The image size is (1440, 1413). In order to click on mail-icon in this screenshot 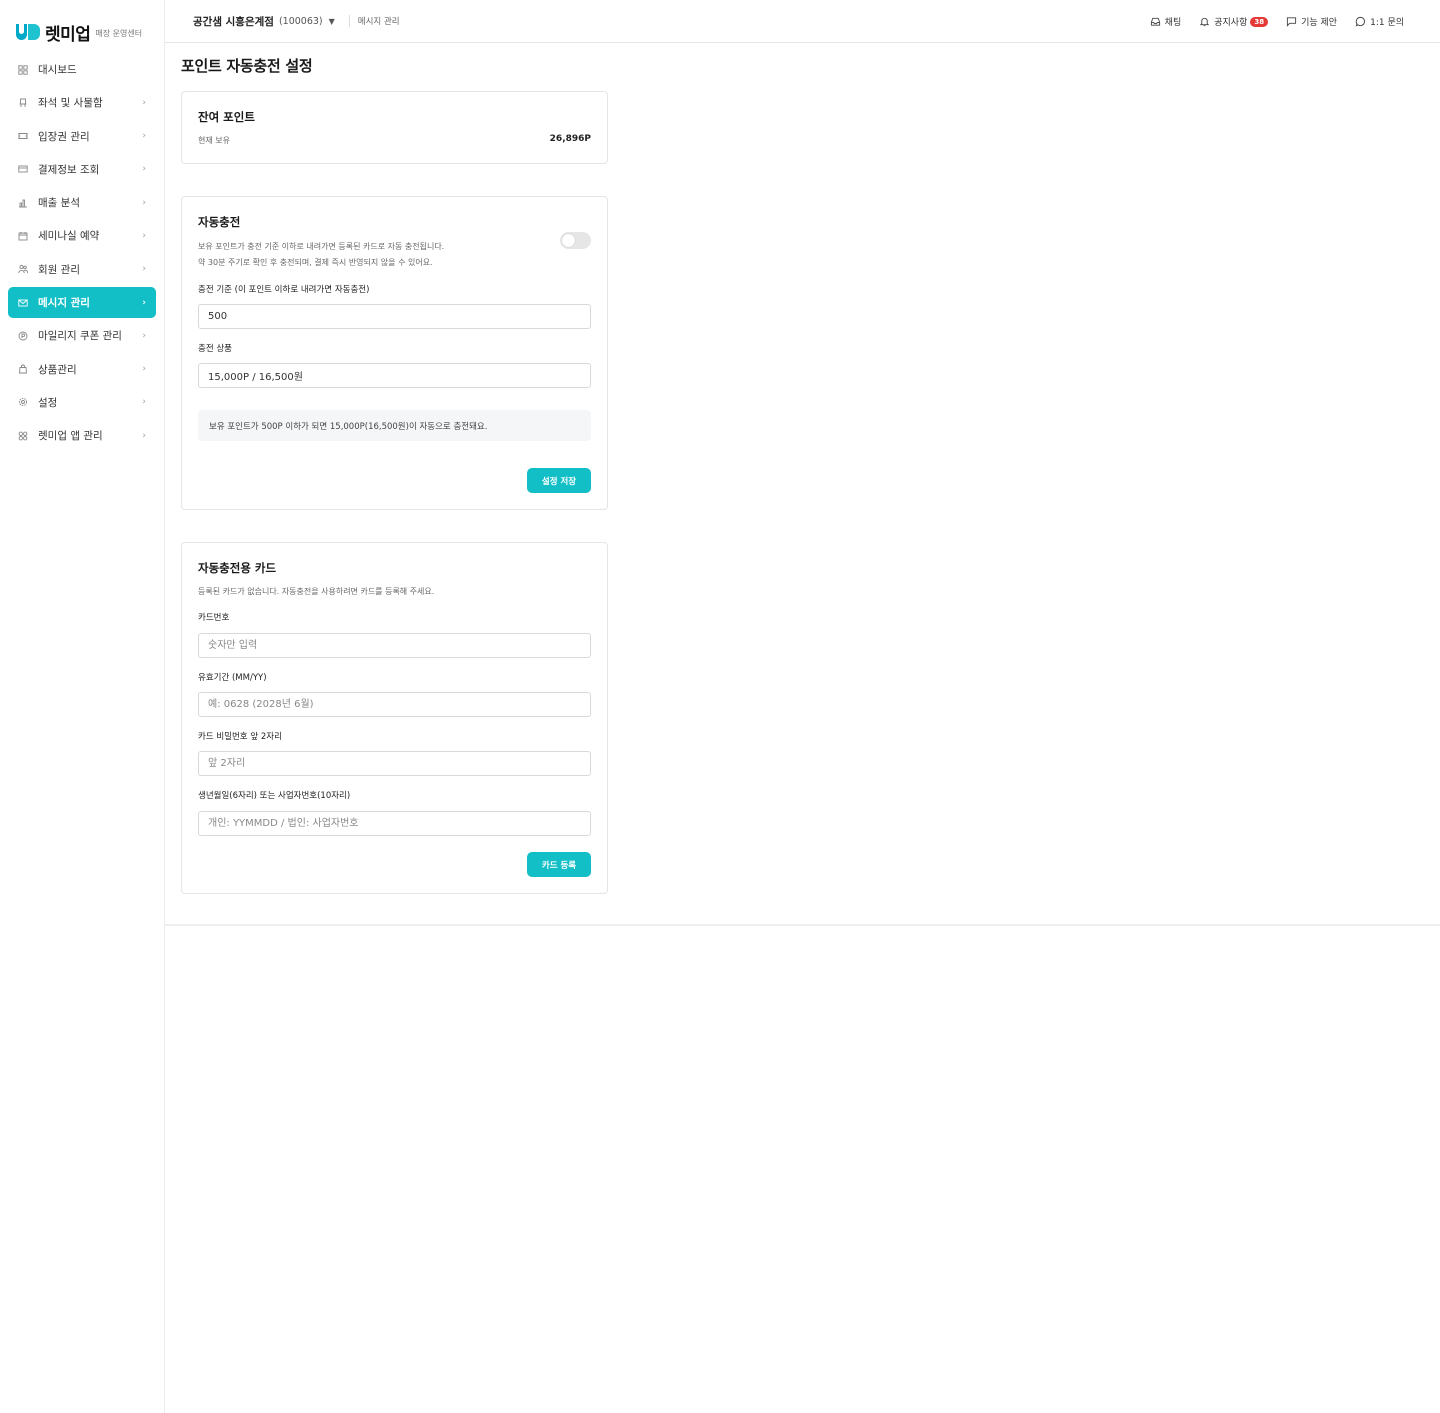, I will do `click(23, 303)`.